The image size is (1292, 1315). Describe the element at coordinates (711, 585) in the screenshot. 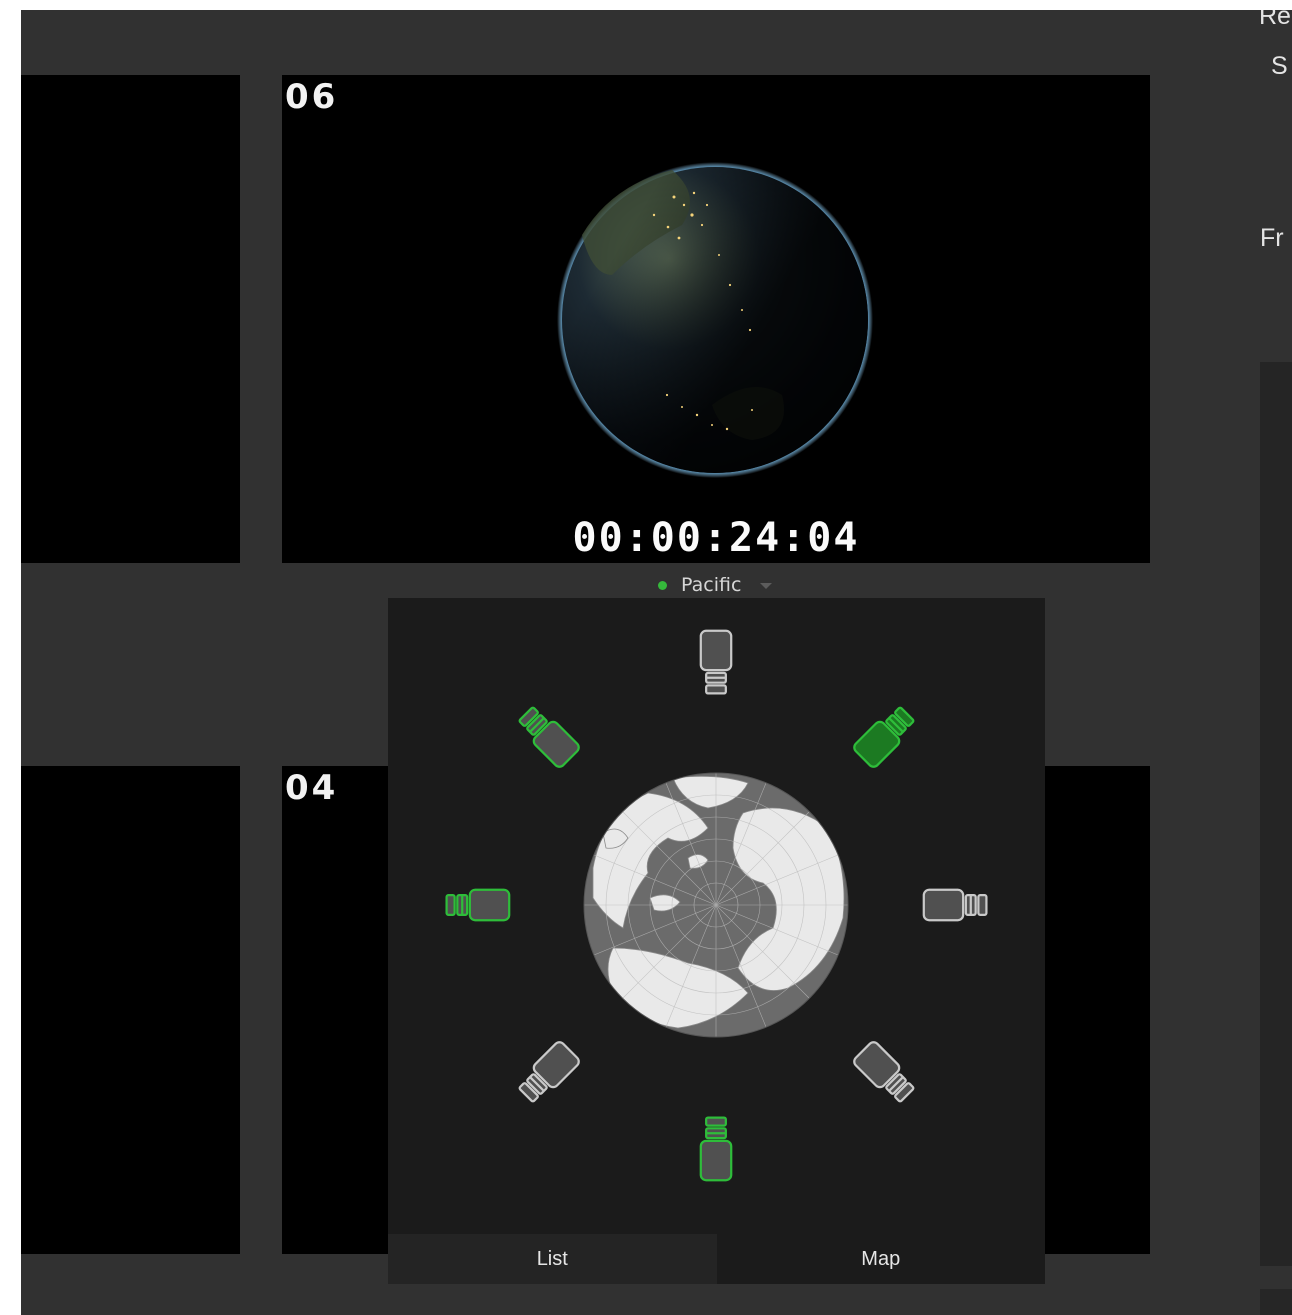

I see `source-name: Pacific` at that location.